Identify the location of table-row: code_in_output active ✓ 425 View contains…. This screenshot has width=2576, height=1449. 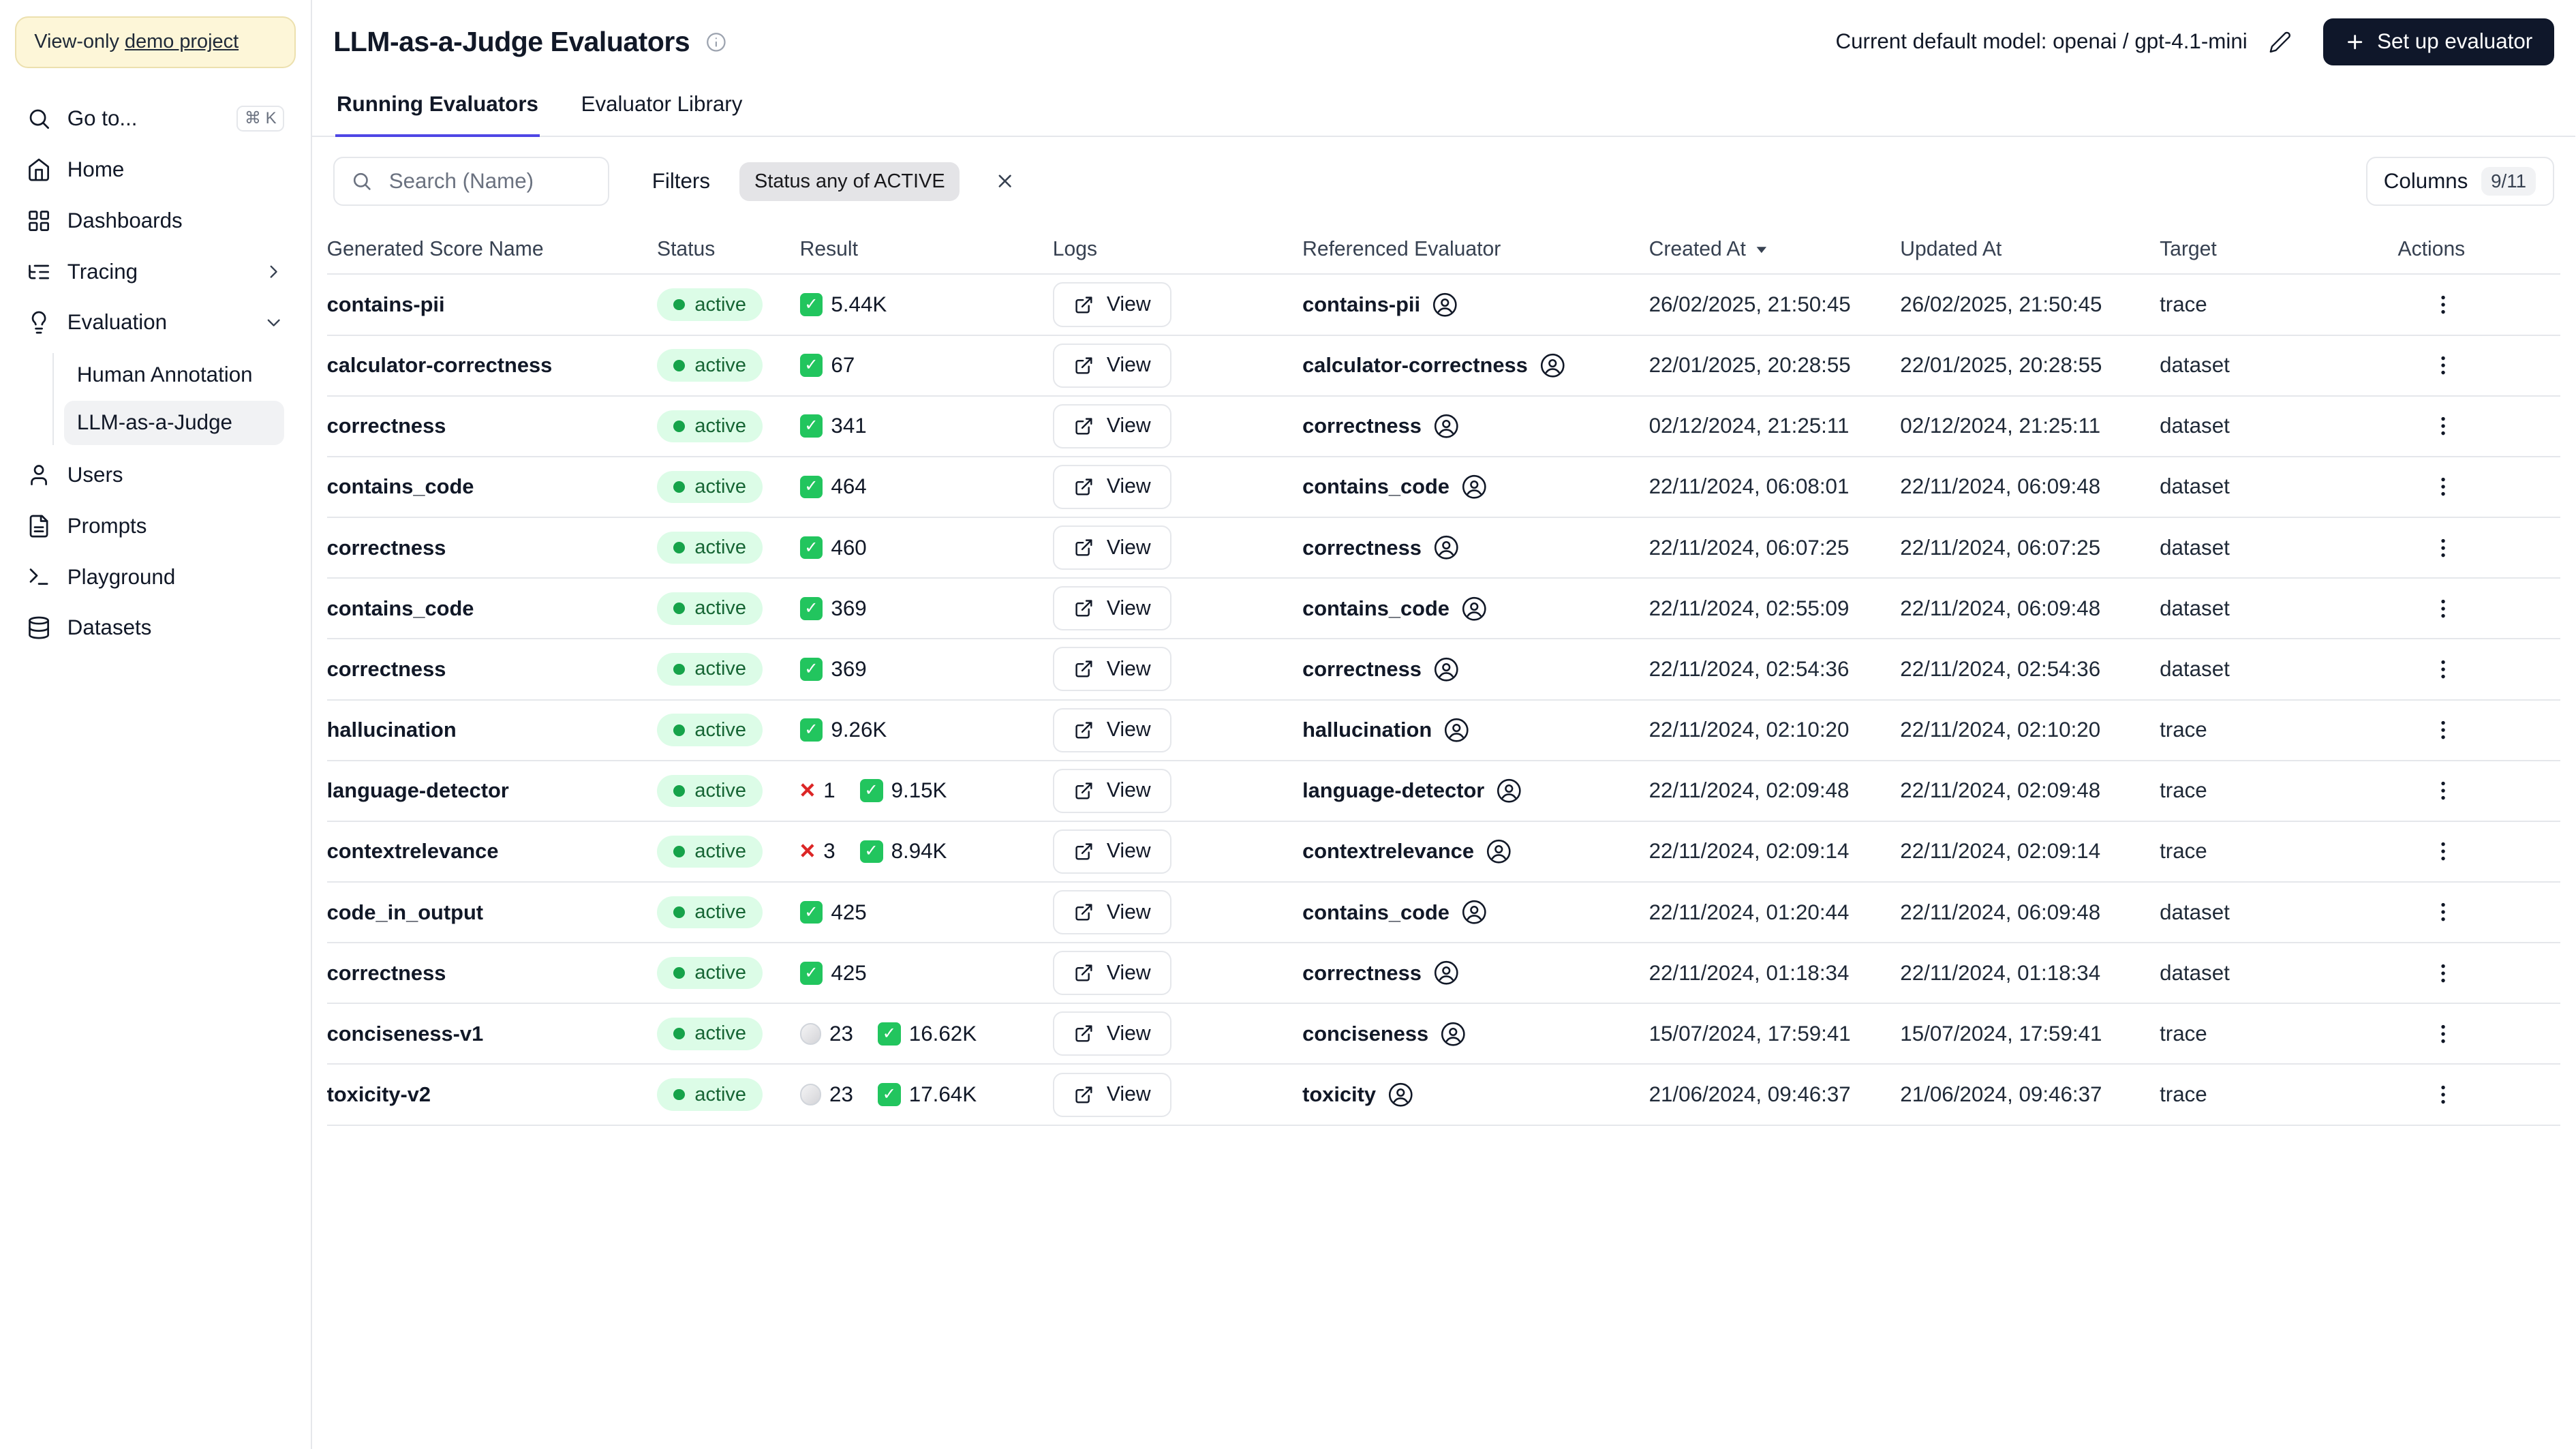
(1443, 914).